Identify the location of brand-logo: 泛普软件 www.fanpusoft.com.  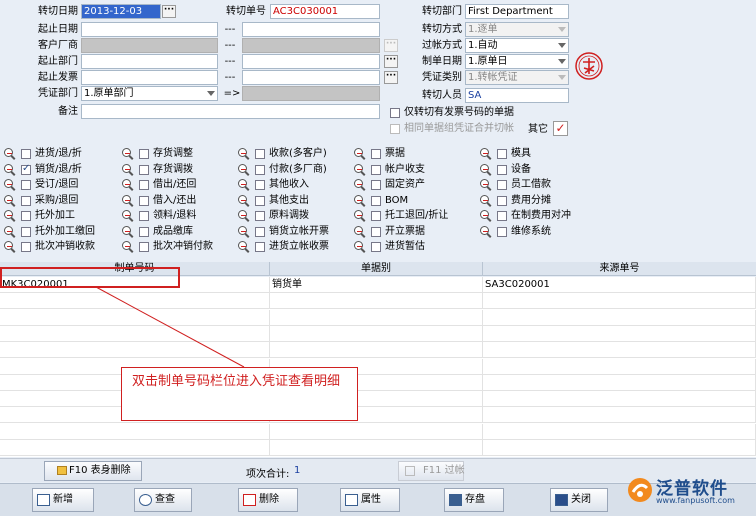
(689, 493).